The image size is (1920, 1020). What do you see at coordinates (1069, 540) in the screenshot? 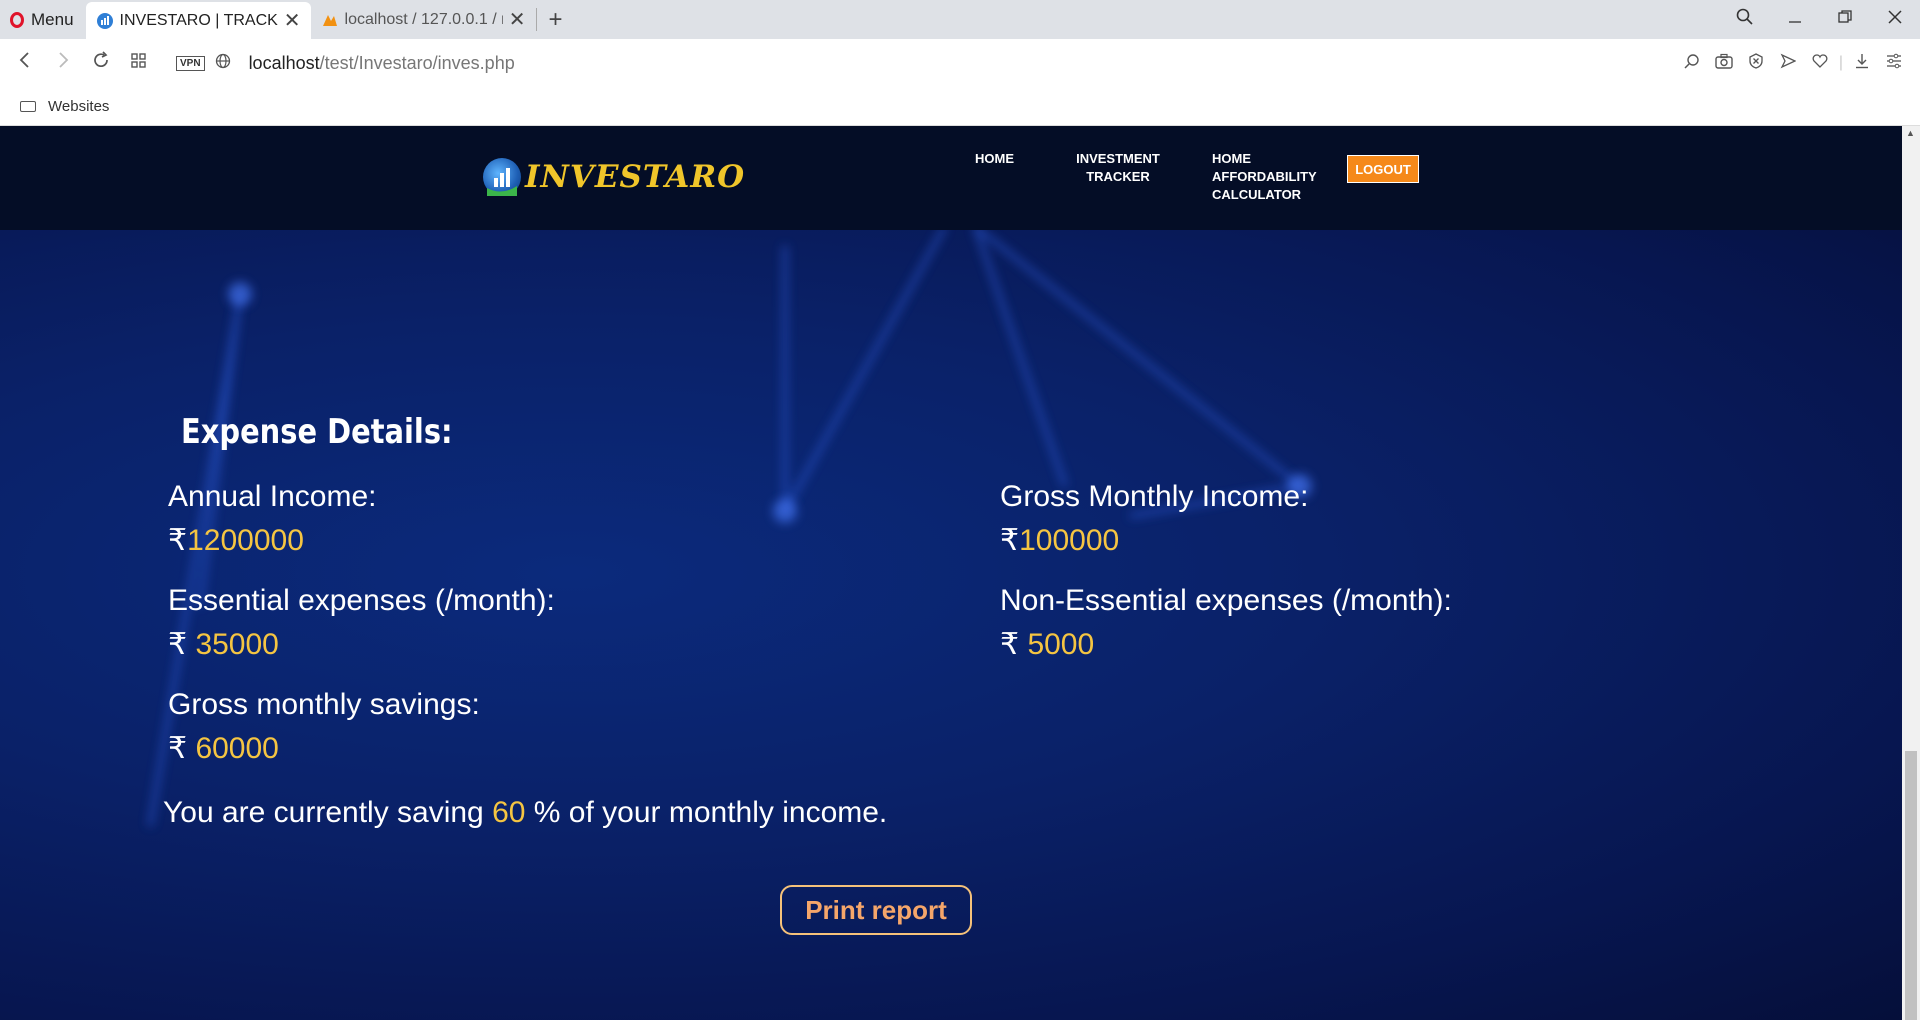
I see `gross-monthly-income-number: 100000` at bounding box center [1069, 540].